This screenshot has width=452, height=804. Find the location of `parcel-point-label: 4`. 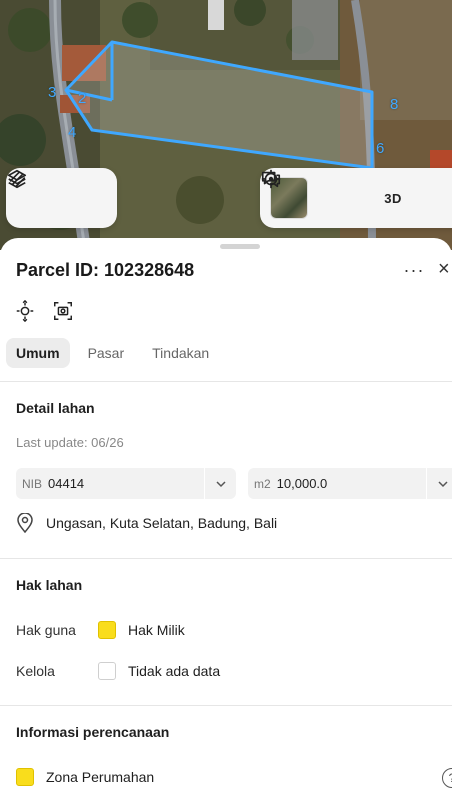

parcel-point-label: 4 is located at coordinates (72, 132).